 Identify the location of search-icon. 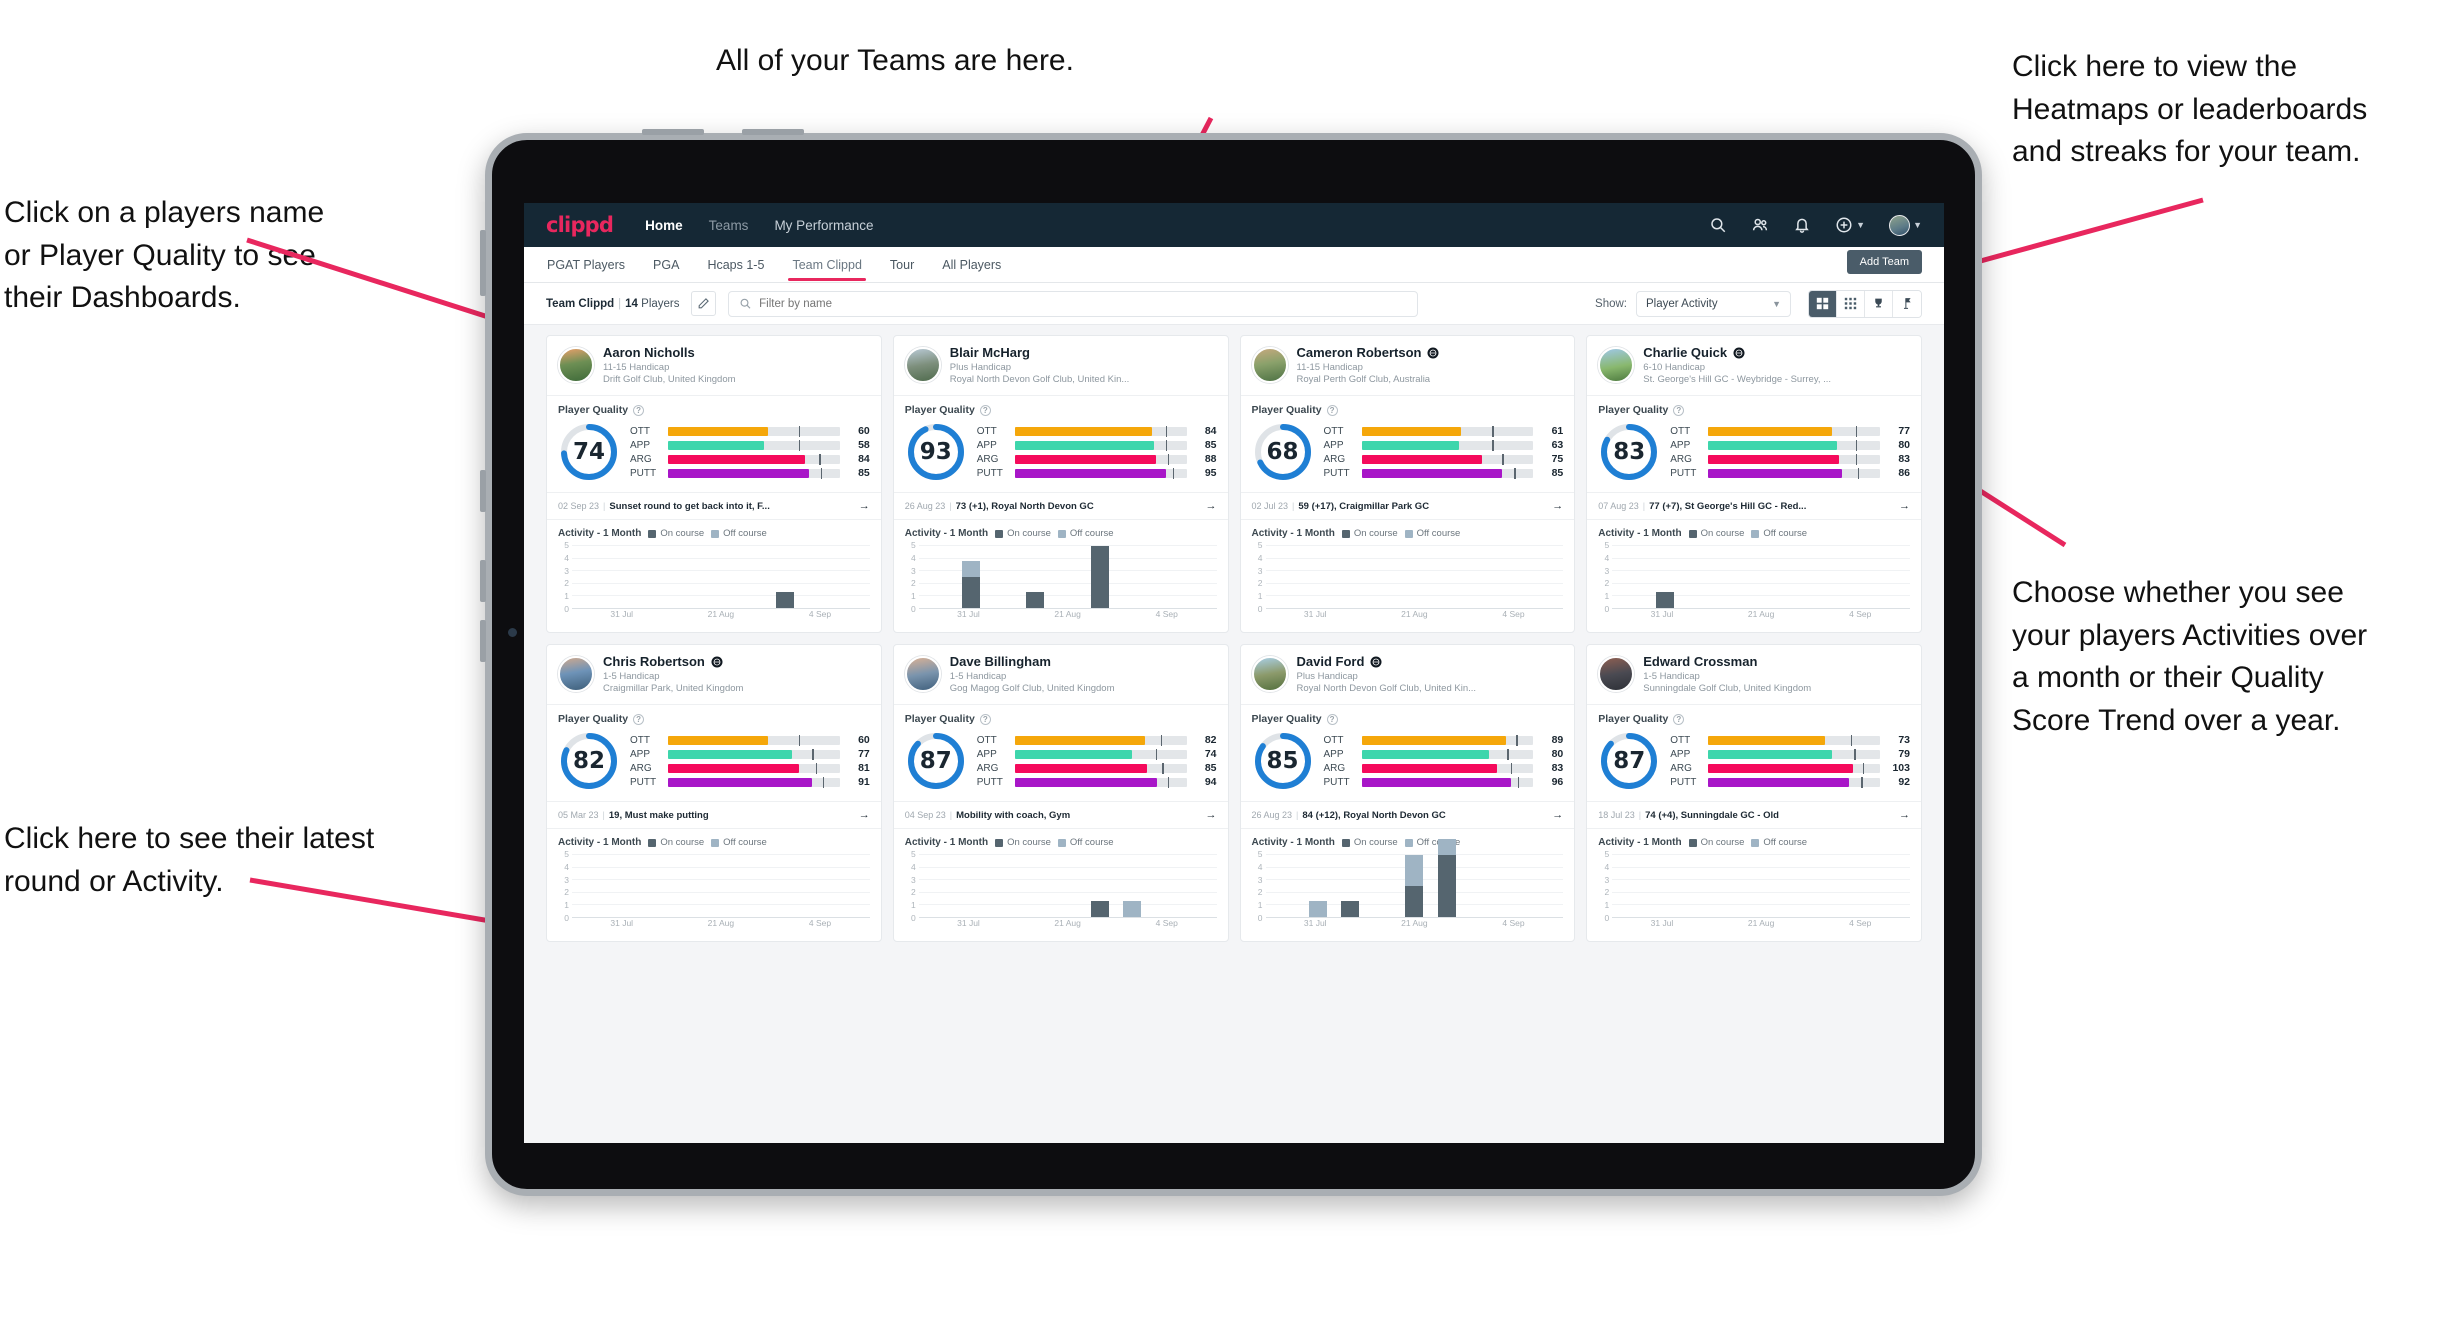
(1718, 225).